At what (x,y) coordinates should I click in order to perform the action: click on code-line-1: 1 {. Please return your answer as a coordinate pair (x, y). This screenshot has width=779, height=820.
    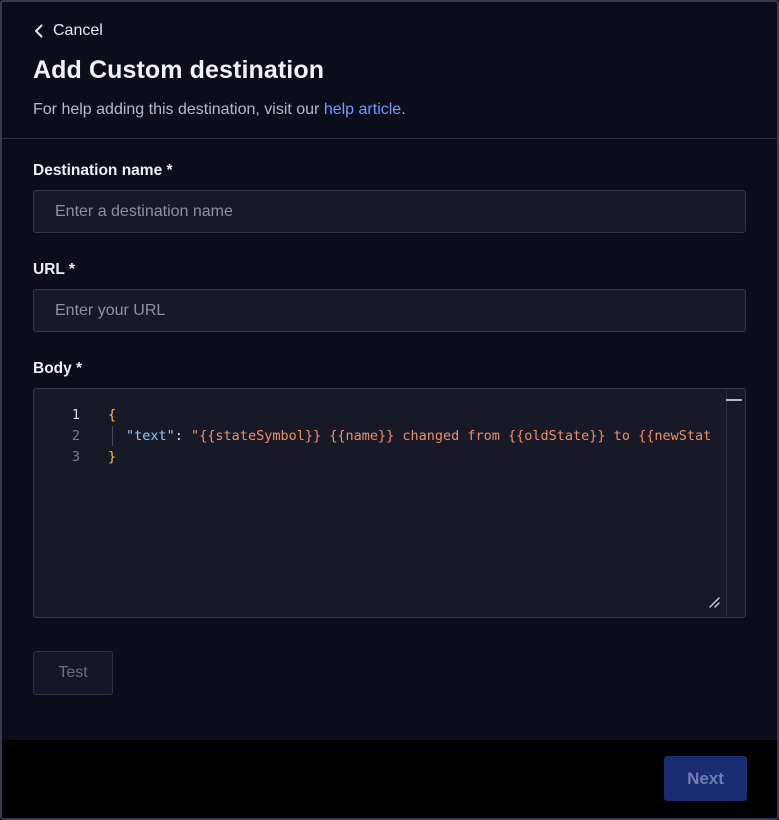
    Looking at the image, I should click on (75, 414).